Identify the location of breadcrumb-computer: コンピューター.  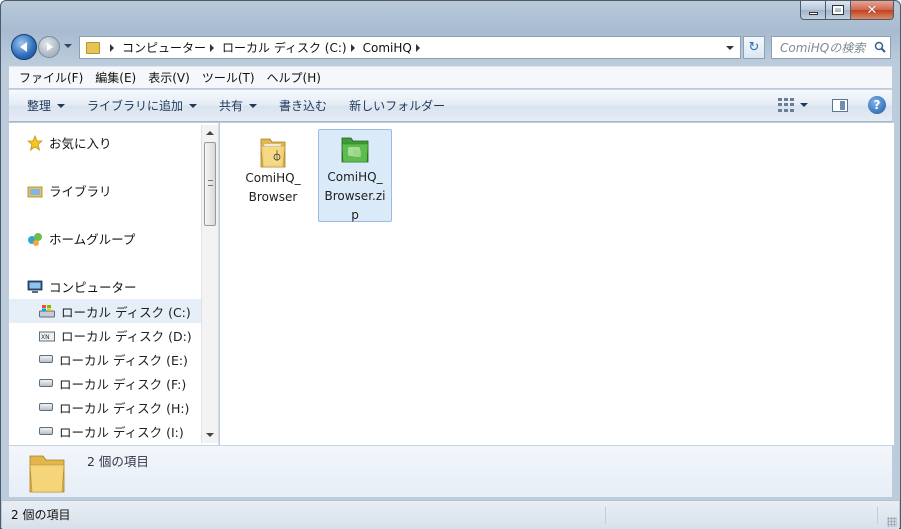
(164, 47).